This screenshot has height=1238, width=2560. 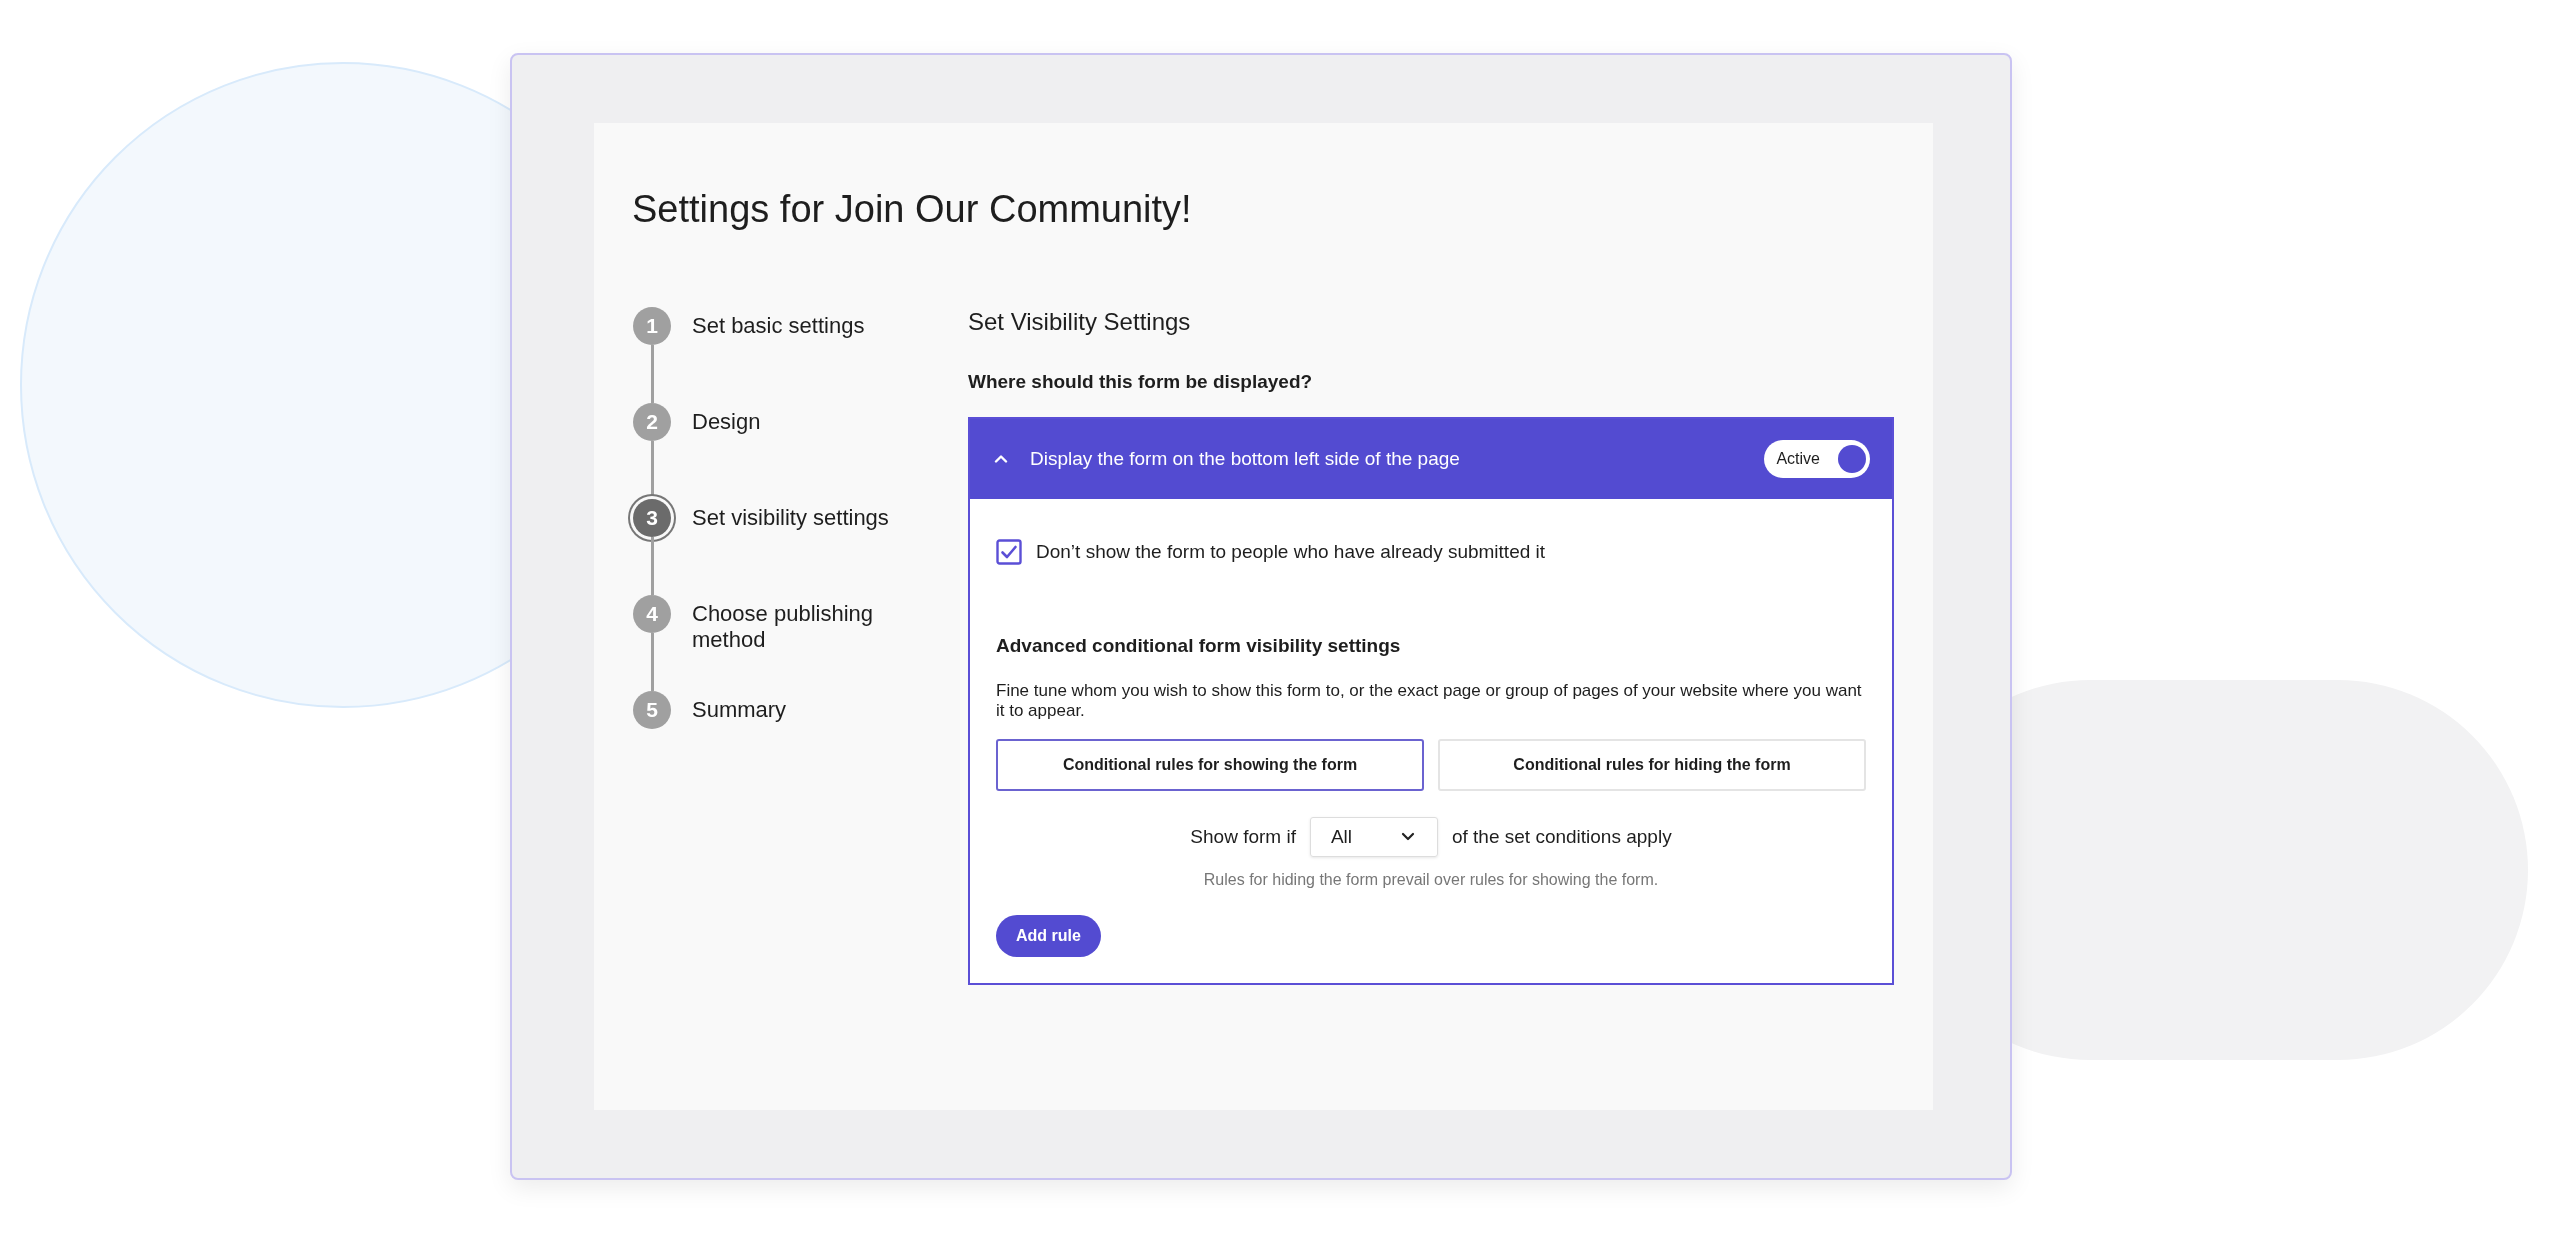 What do you see at coordinates (792, 706) in the screenshot?
I see `step-label: Summary` at bounding box center [792, 706].